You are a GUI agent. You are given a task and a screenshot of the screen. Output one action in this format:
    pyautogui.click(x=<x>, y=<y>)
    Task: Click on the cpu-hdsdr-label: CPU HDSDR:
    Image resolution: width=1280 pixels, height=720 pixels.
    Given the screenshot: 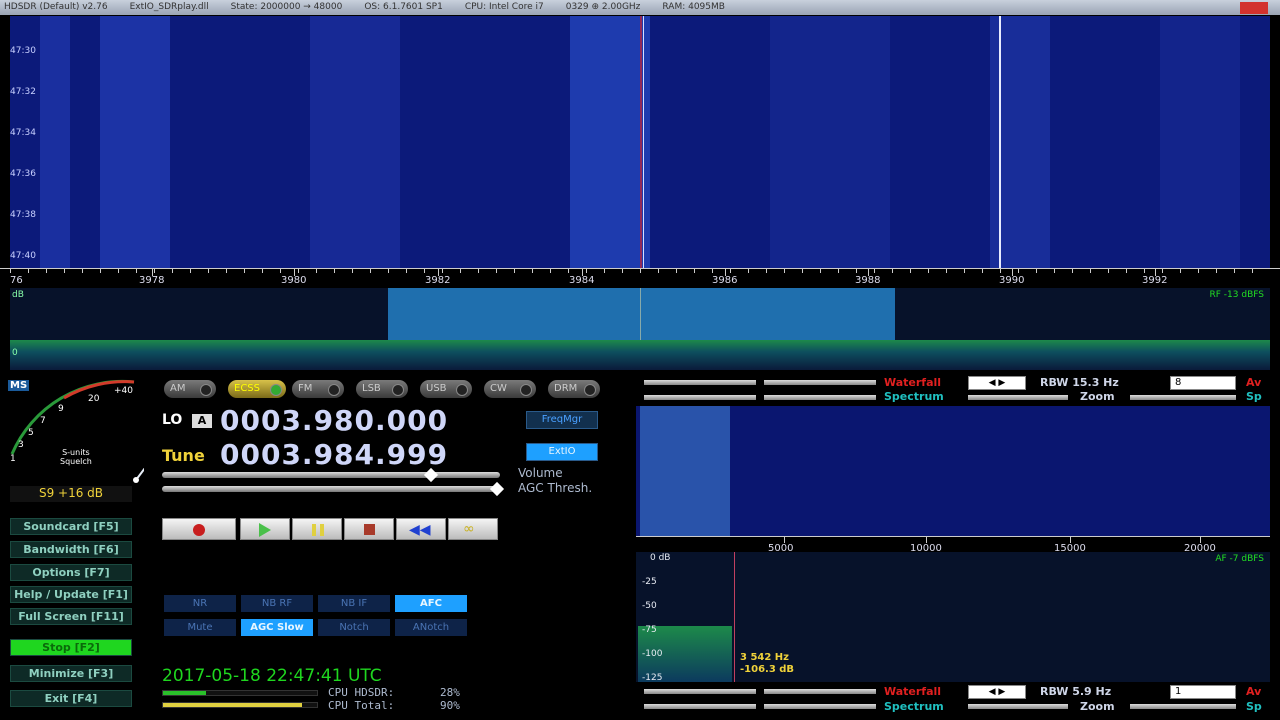 What is the action you would take?
    pyautogui.click(x=361, y=692)
    